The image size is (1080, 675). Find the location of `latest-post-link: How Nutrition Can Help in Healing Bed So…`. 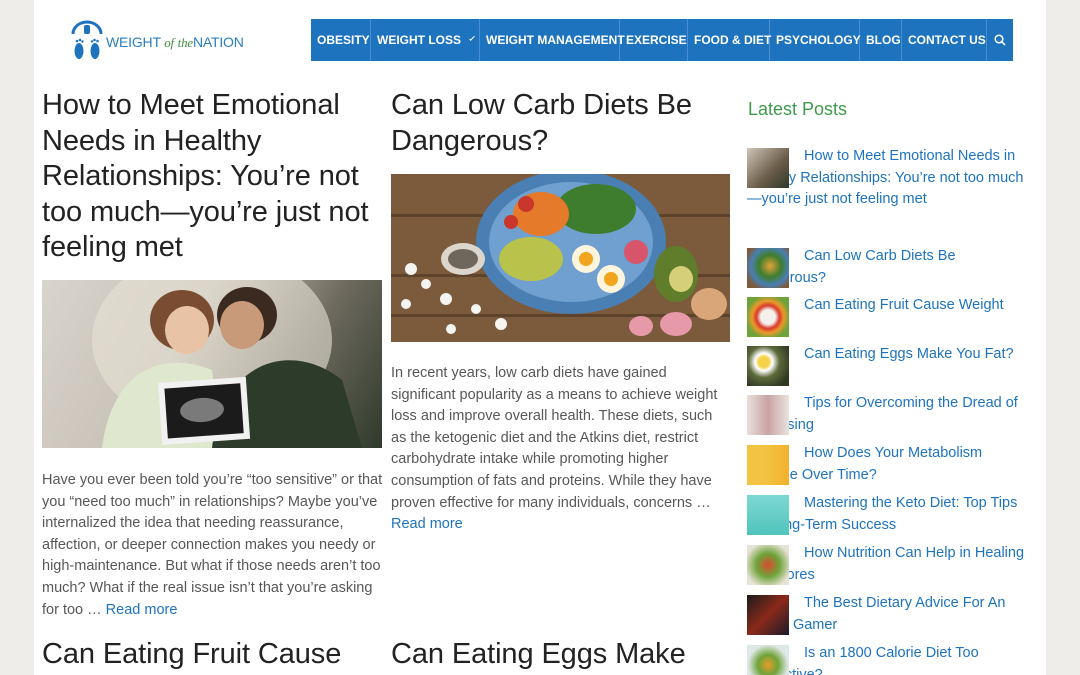

latest-post-link: How Nutrition Can Help in Healing Bed So… is located at coordinates (887, 564).